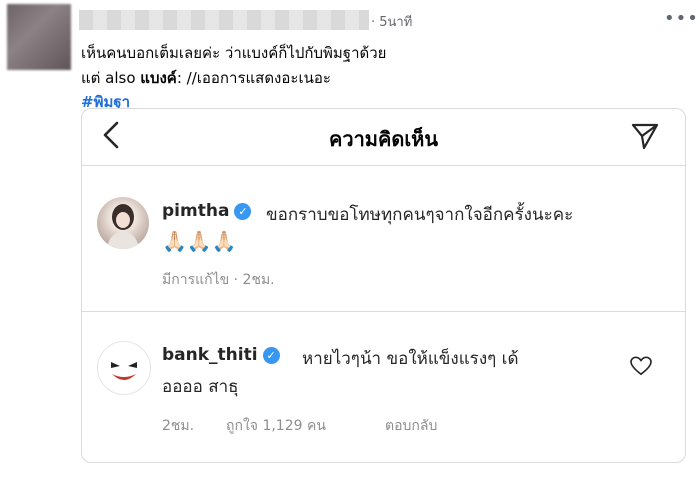 The height and width of the screenshot is (477, 700). I want to click on poster-avatar, so click(39, 37).